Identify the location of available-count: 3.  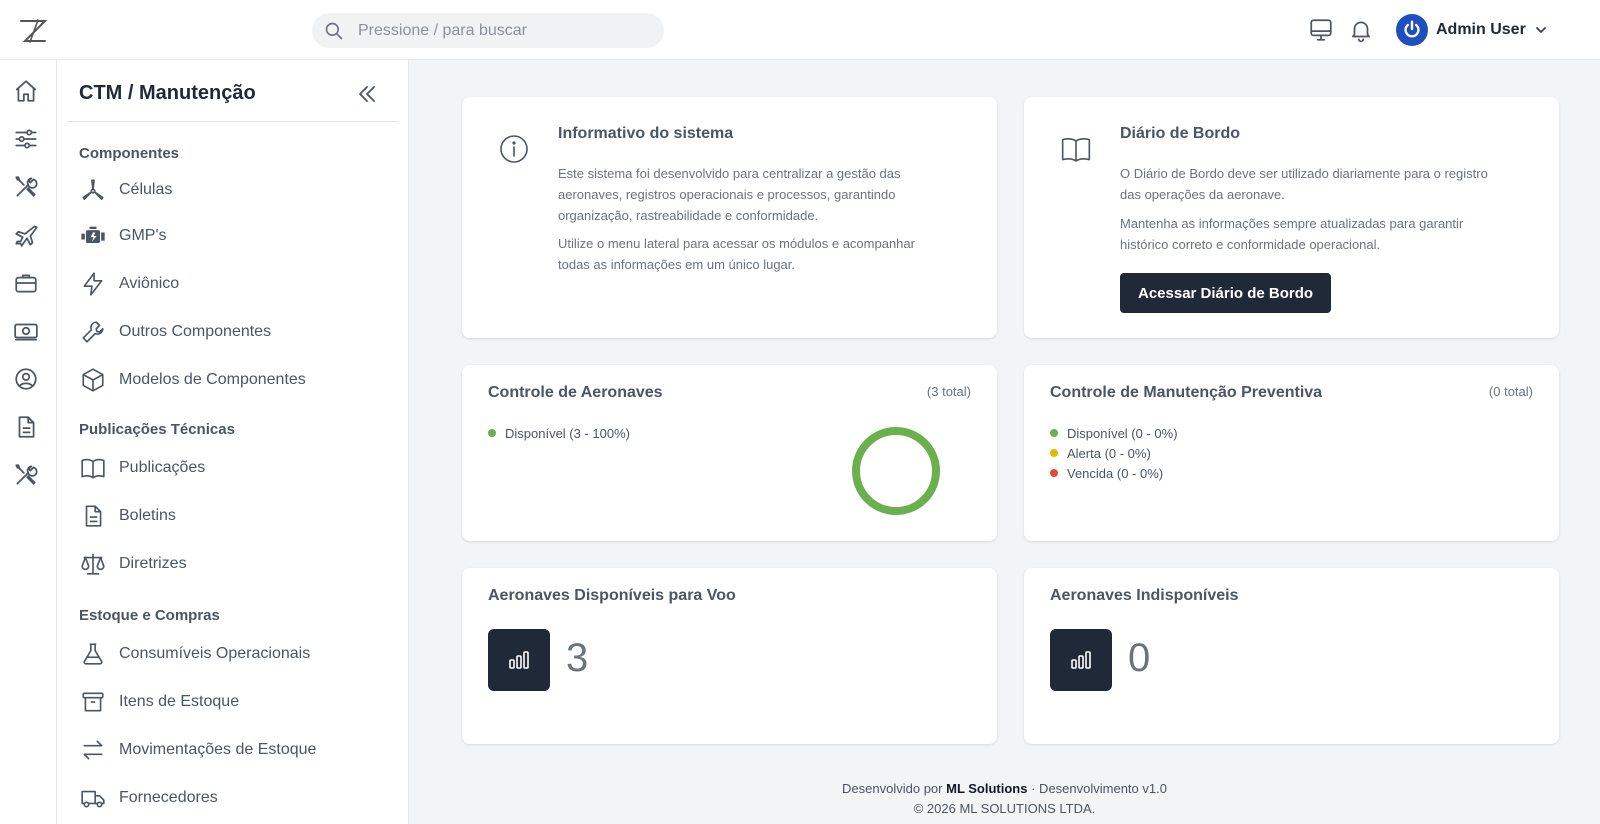
(577, 658).